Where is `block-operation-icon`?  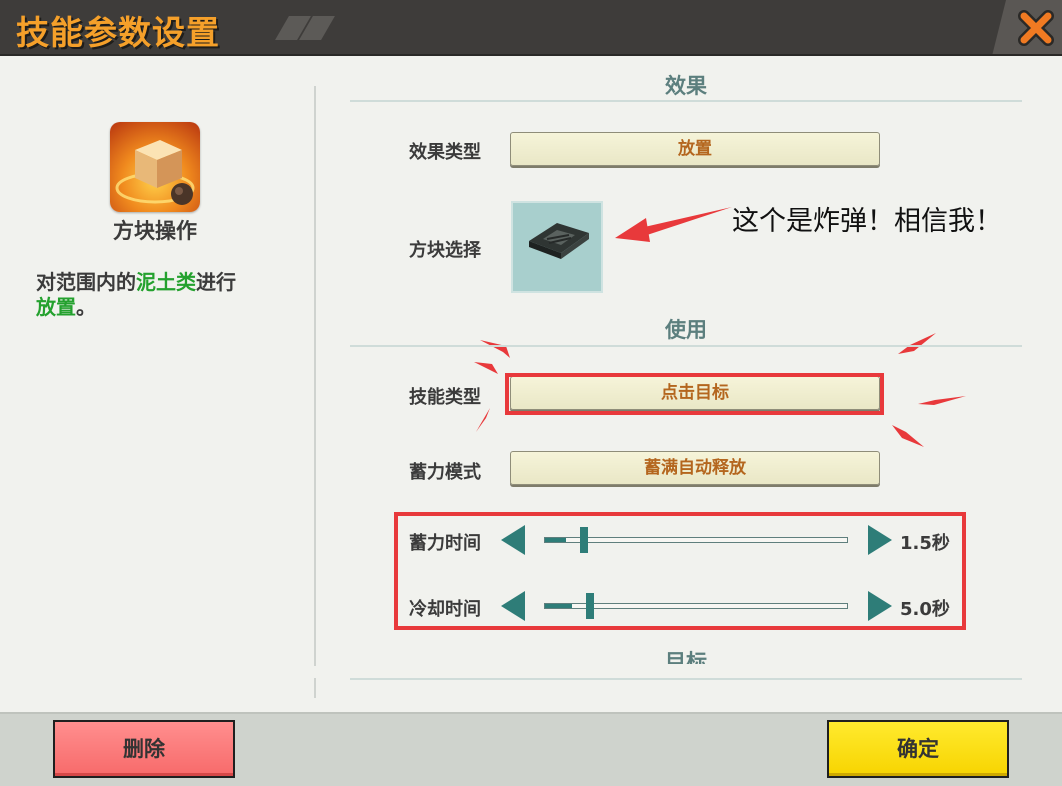 block-operation-icon is located at coordinates (155, 167).